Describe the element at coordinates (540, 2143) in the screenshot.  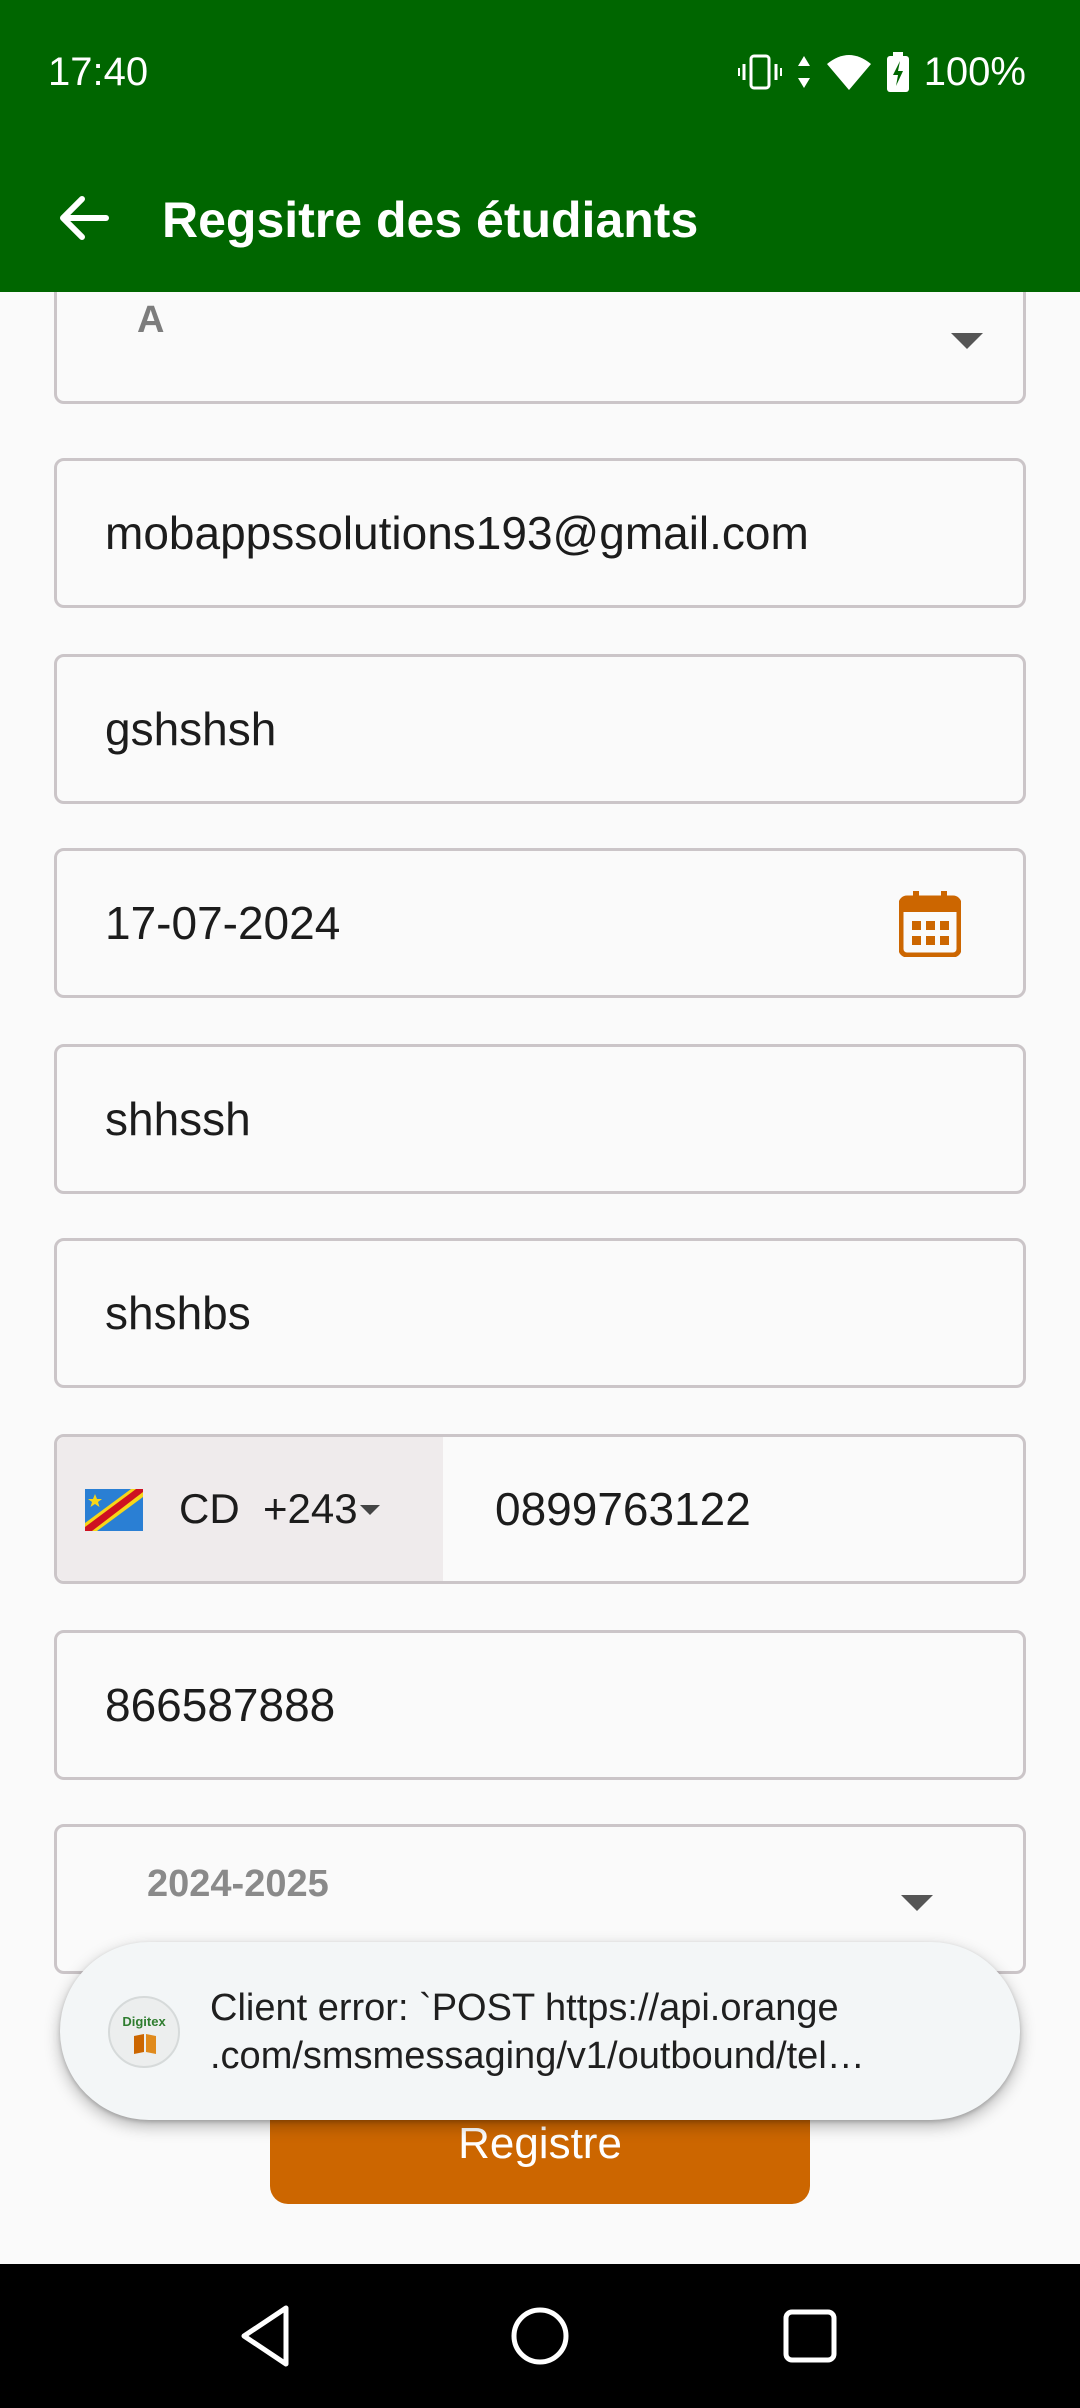
I see `register-button-label: Registre` at that location.